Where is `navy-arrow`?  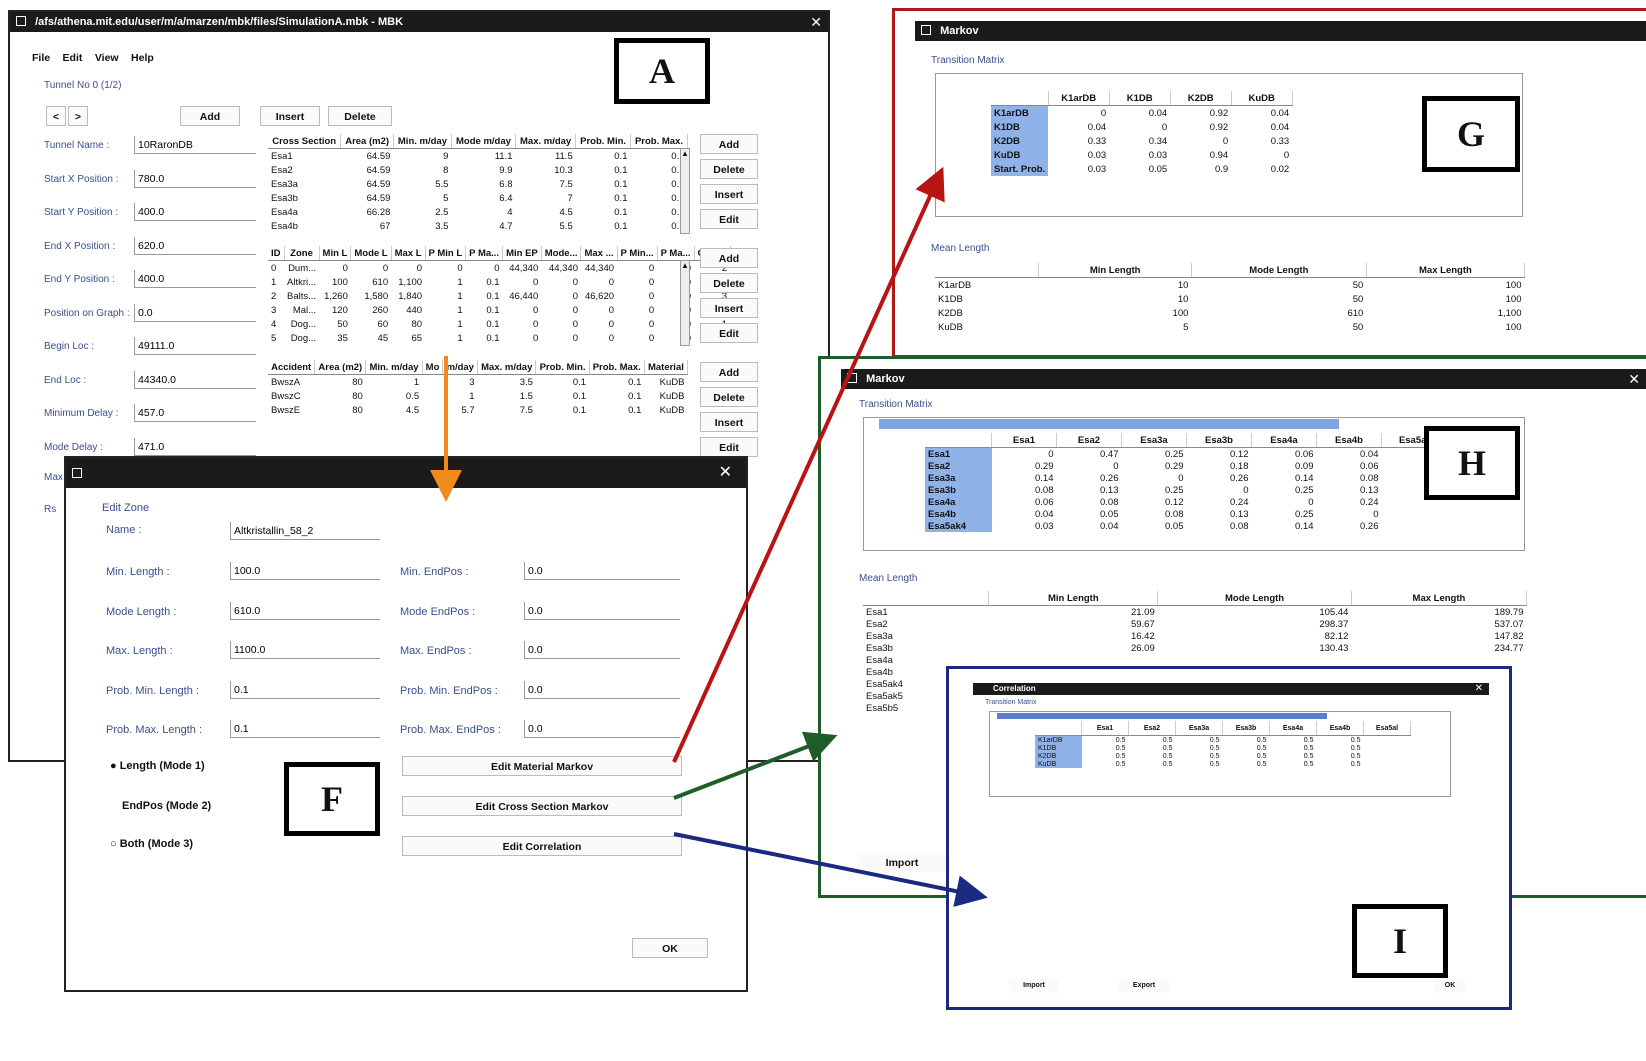
navy-arrow is located at coordinates (830, 869).